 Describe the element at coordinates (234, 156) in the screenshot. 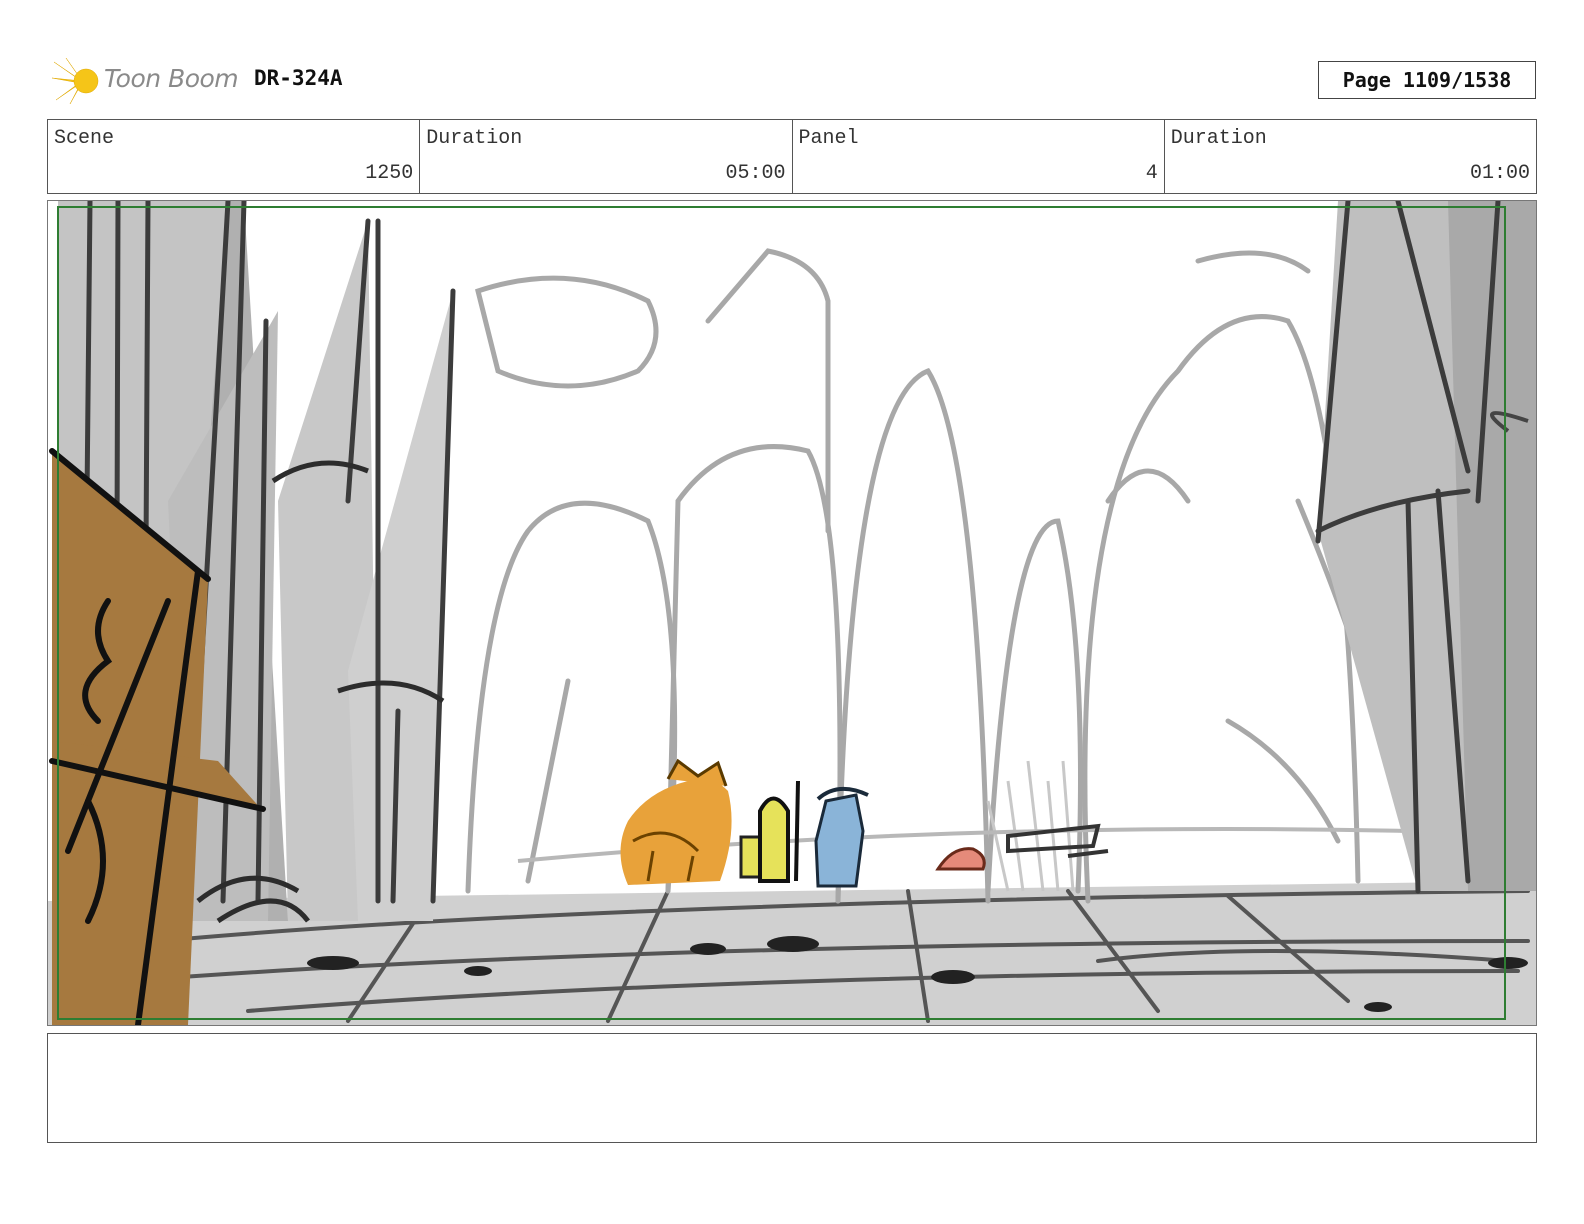

I see `scene-cell: Scene 1250` at that location.